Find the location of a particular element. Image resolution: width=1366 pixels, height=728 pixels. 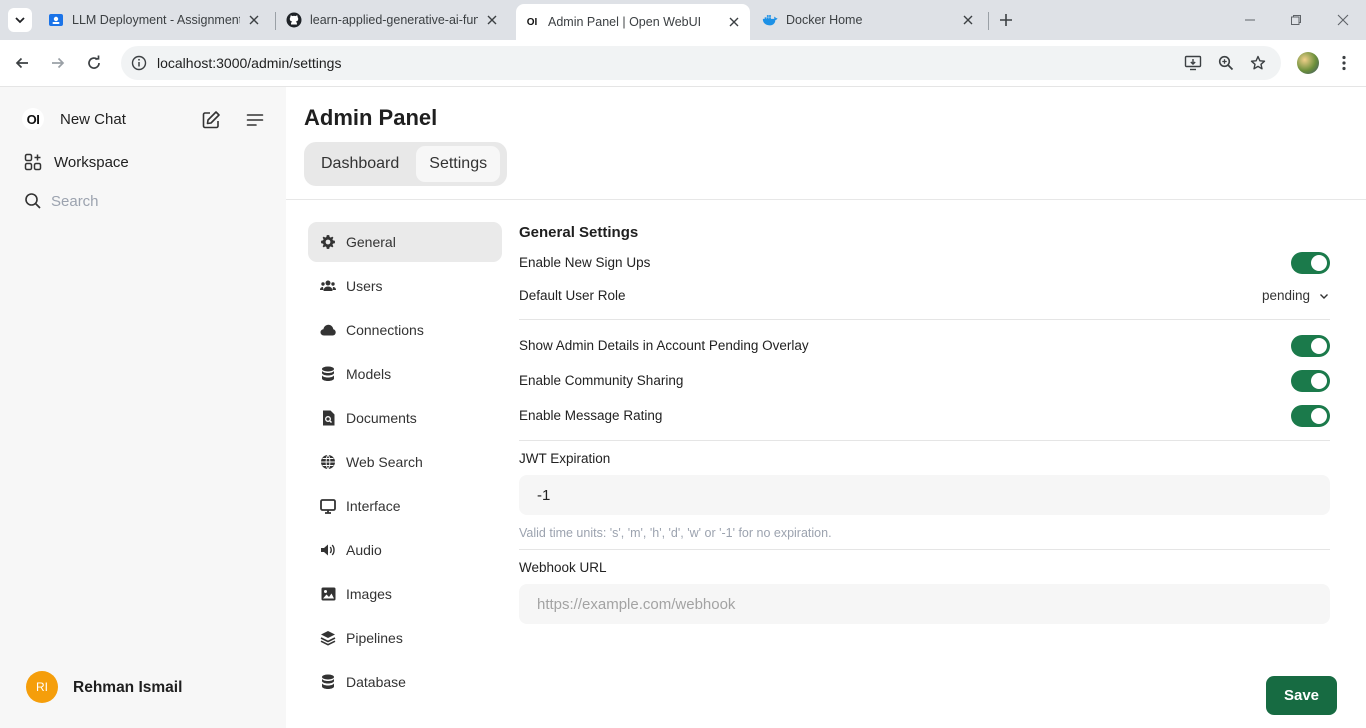

settings-nav-web-search: Web Search is located at coordinates (405, 462).